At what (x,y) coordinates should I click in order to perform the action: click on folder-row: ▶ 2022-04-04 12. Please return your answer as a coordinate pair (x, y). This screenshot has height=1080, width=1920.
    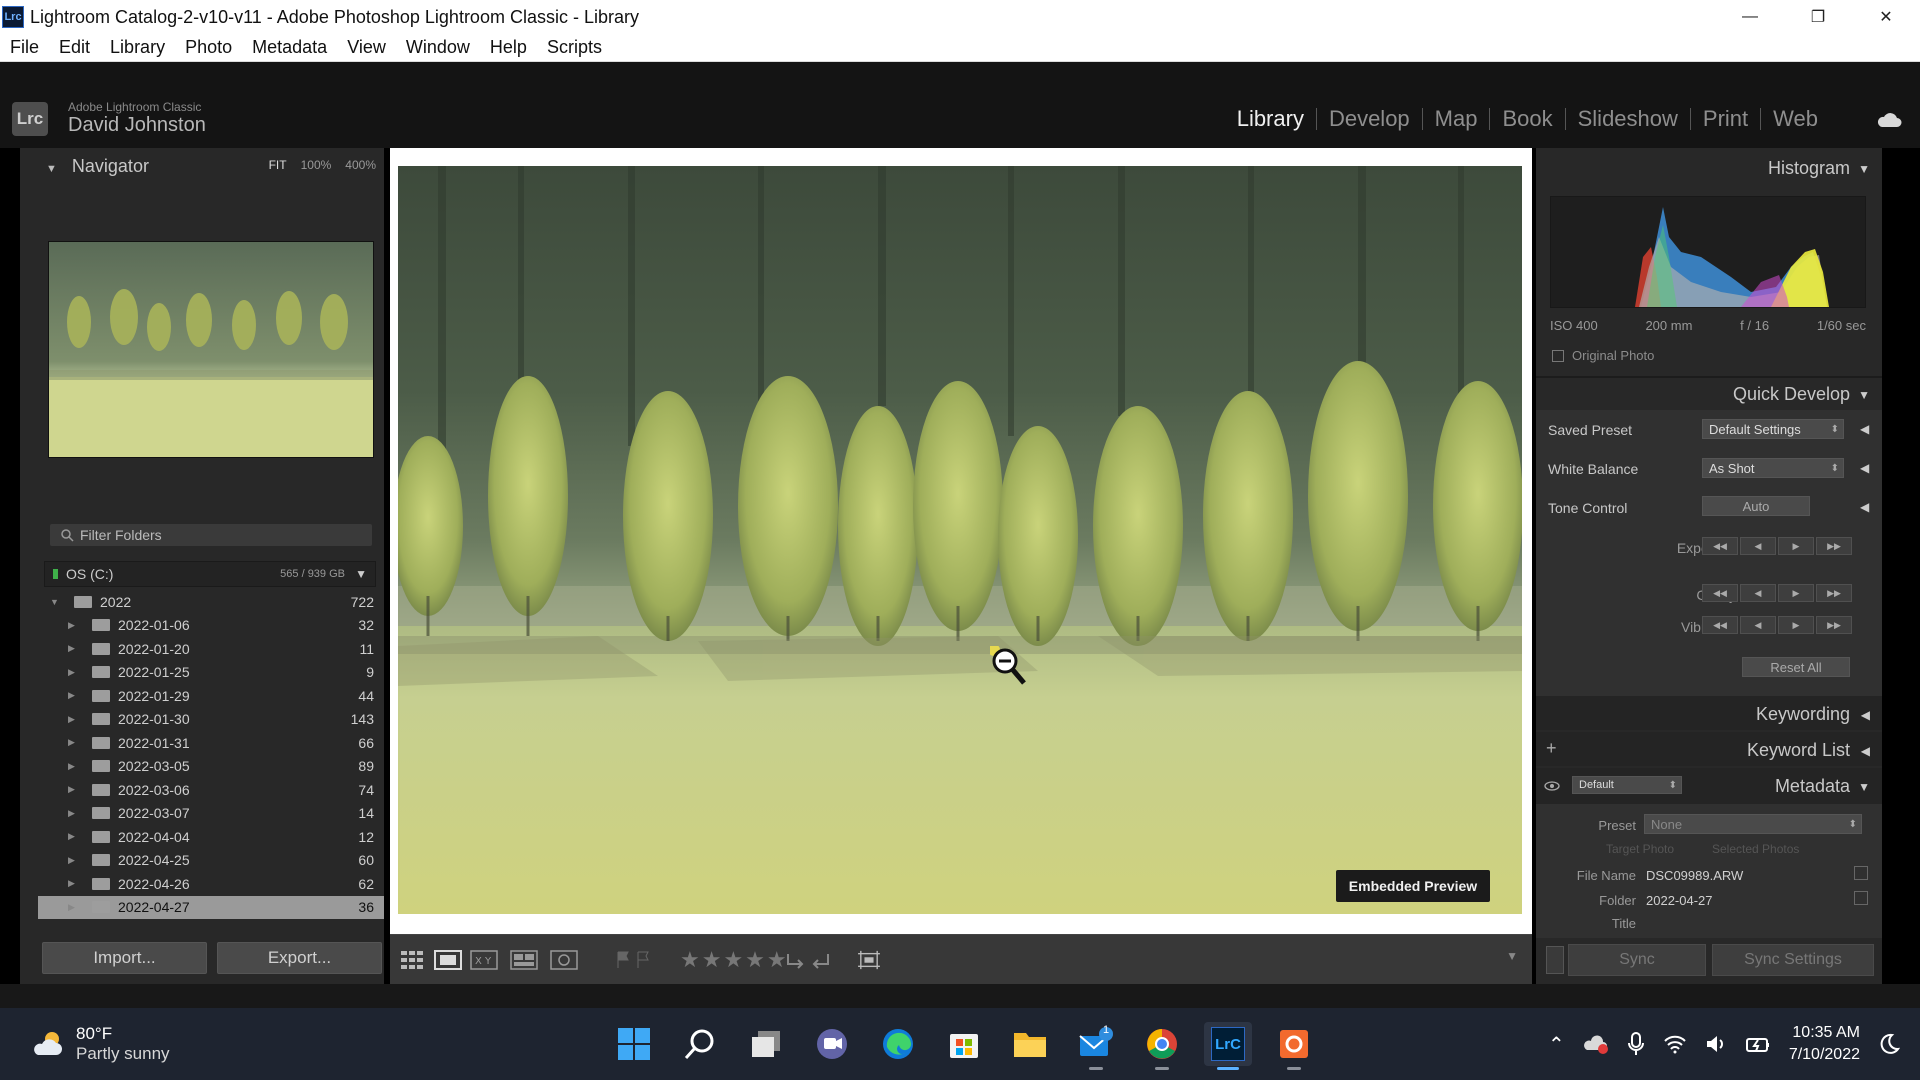
    Looking at the image, I should click on (211, 837).